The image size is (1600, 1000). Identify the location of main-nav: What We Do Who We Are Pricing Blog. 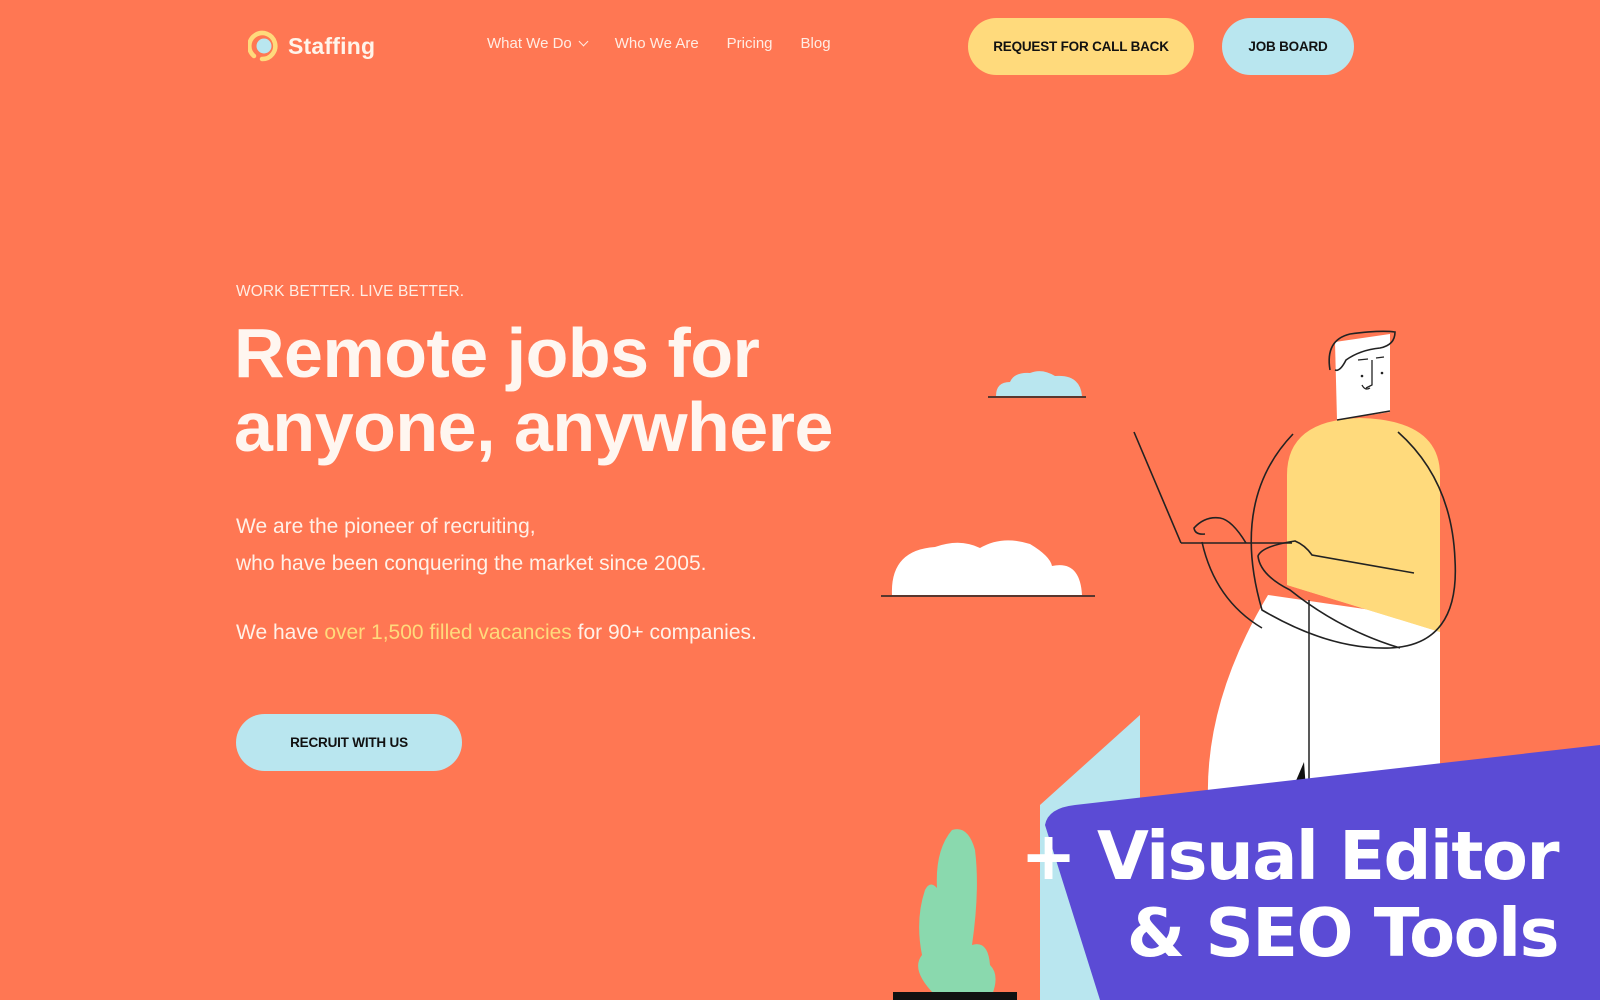
(673, 43).